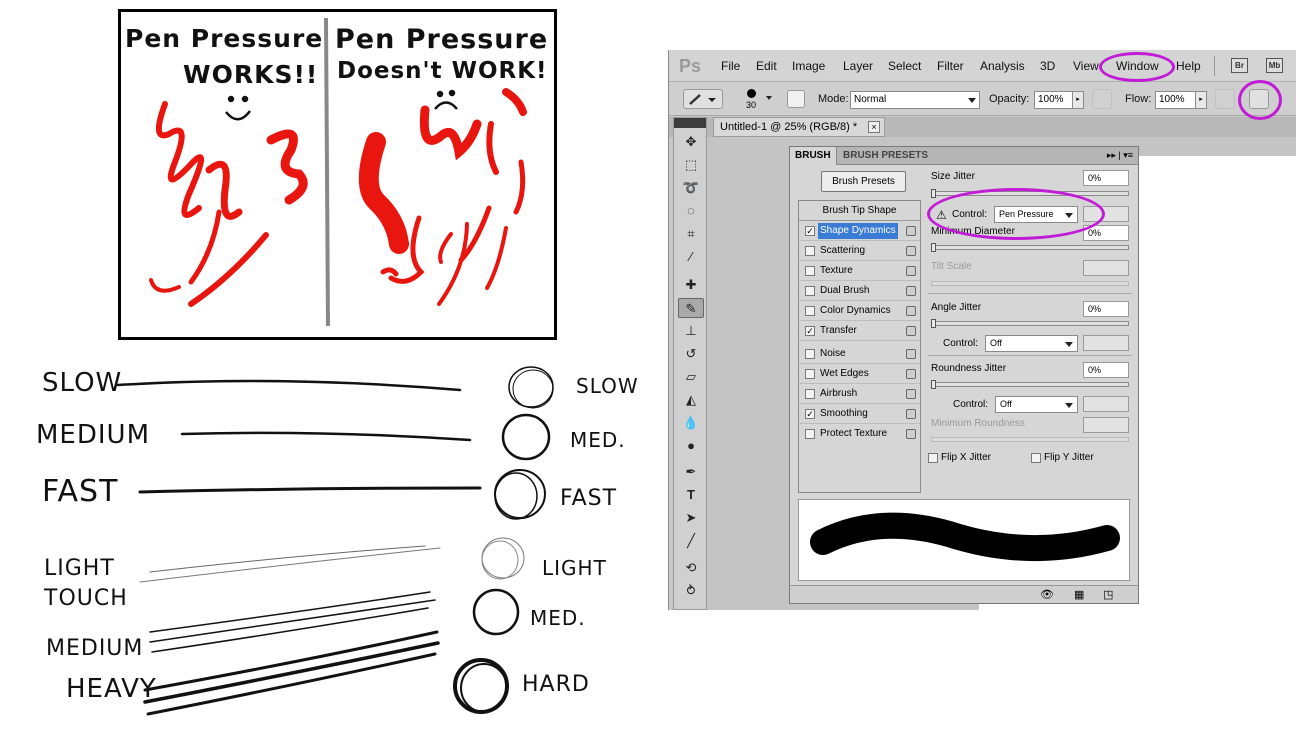  What do you see at coordinates (1274, 65) in the screenshot?
I see `mini-bridge-button: Mb` at bounding box center [1274, 65].